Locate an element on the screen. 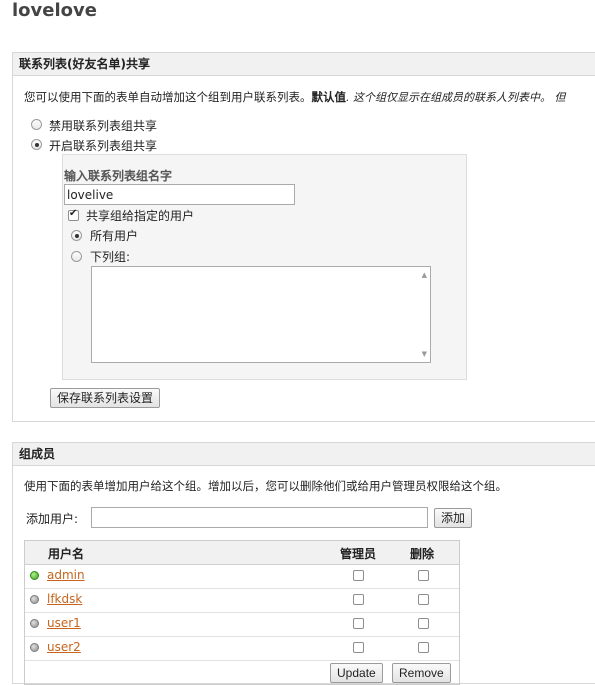  table-row: user2 is located at coordinates (242, 649).